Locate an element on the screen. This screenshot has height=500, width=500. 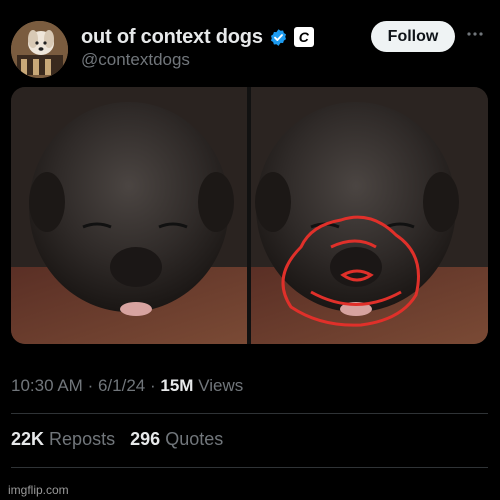
engagement-stats: 22K Reposts 296 Quotes is located at coordinates (117, 439).